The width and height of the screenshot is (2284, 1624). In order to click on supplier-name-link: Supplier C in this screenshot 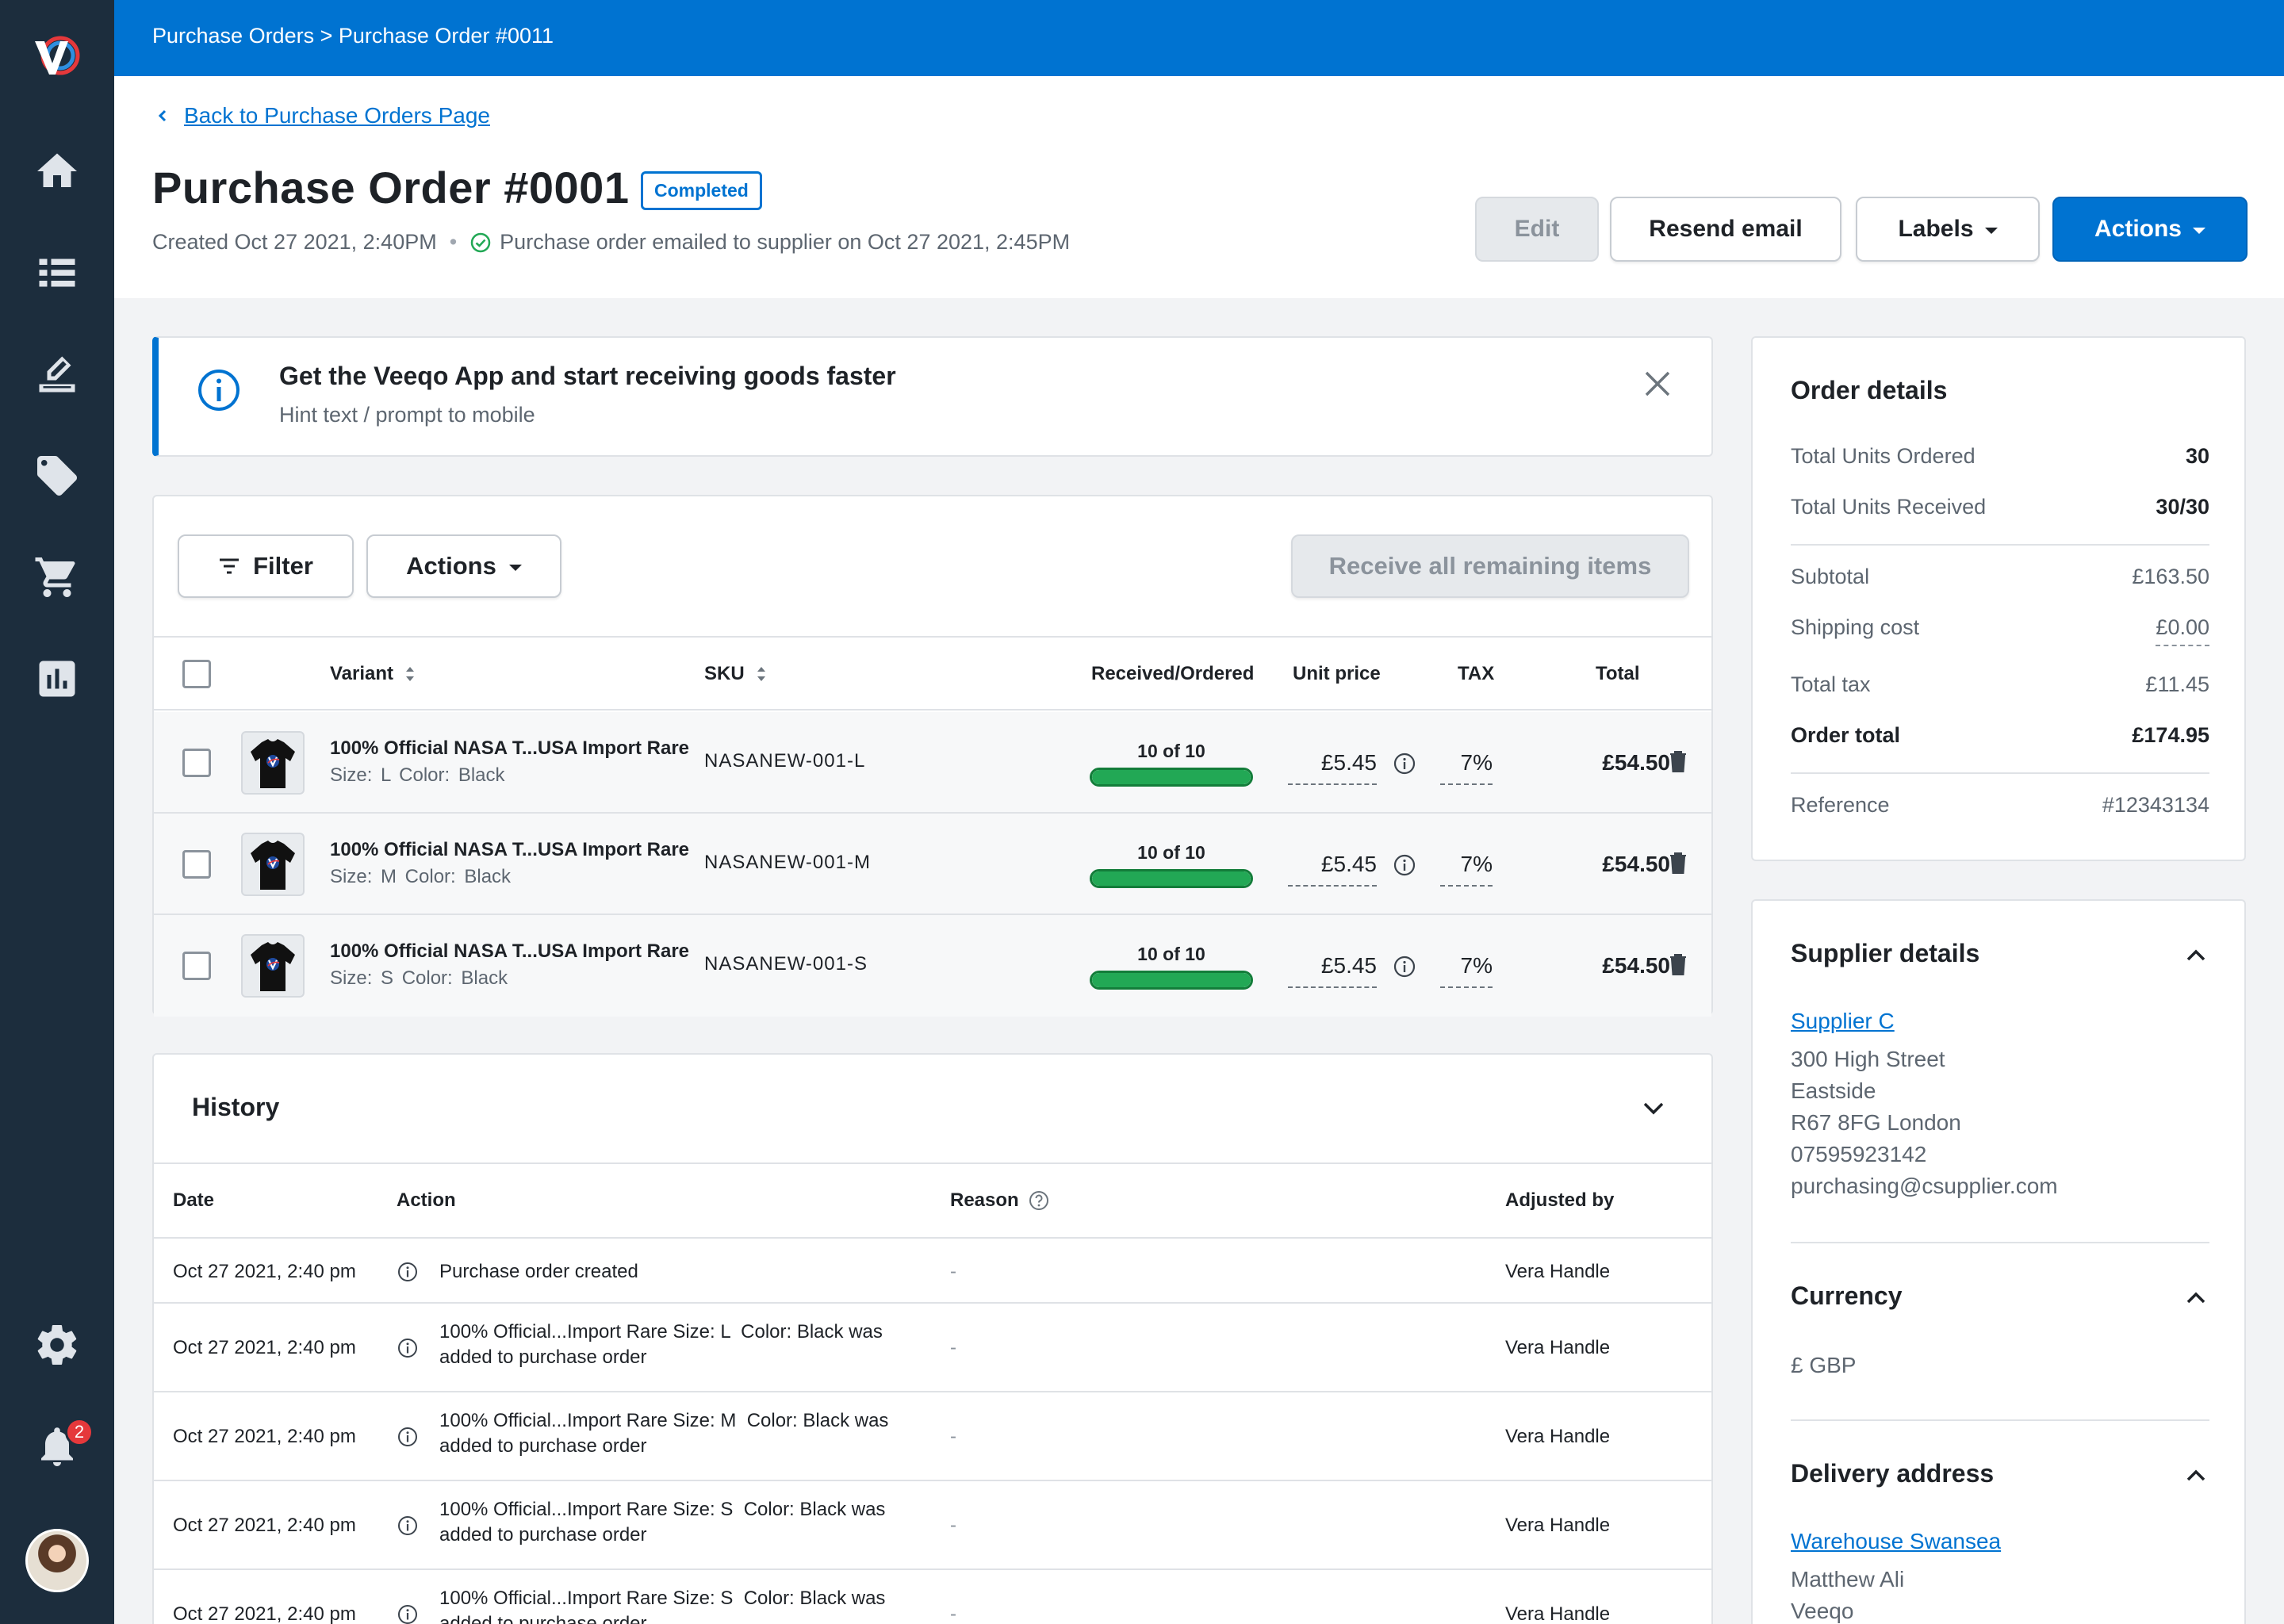, I will do `click(1843, 1021)`.